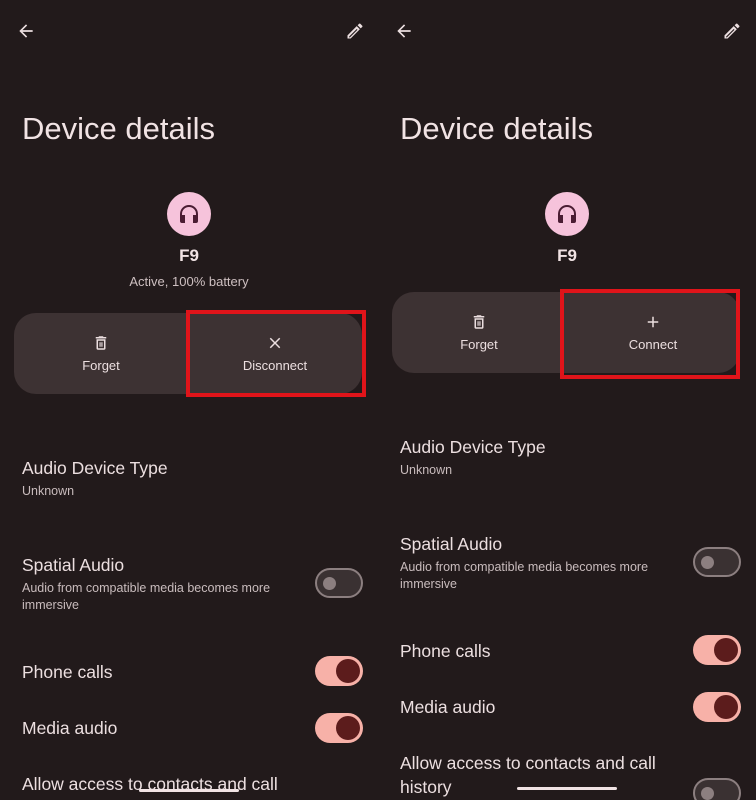 This screenshot has height=800, width=756. I want to click on contacts-access-toggle, so click(717, 789).